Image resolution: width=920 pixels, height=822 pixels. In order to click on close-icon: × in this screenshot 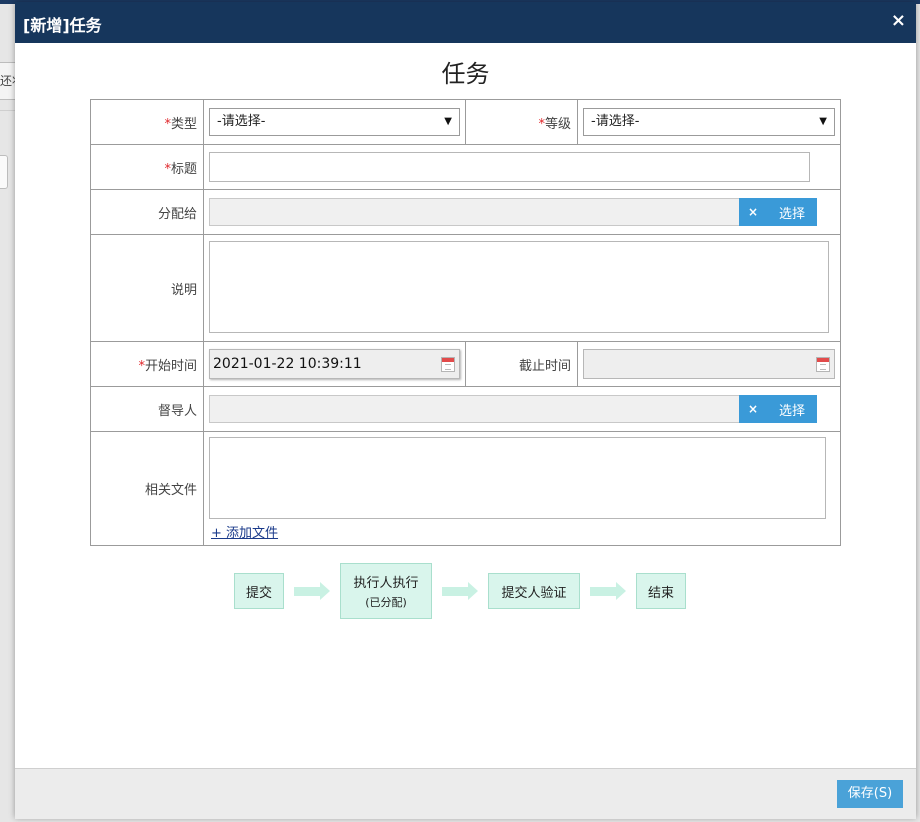, I will do `click(898, 20)`.